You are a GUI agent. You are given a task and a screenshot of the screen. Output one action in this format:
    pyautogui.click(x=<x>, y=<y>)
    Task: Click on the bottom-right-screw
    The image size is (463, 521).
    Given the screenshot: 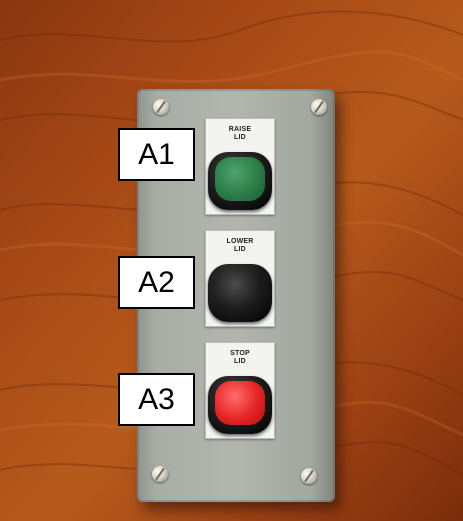 What is the action you would take?
    pyautogui.click(x=309, y=476)
    